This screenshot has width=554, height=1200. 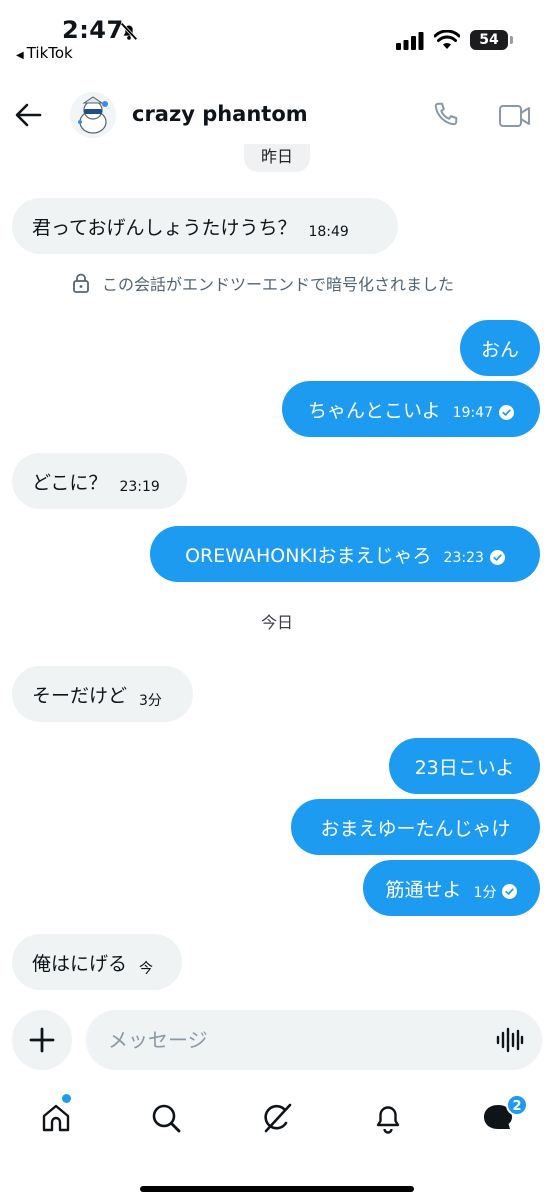 I want to click on encryption-notice: この会話がエンドツーエンドで暗号化されました, so click(x=263, y=283).